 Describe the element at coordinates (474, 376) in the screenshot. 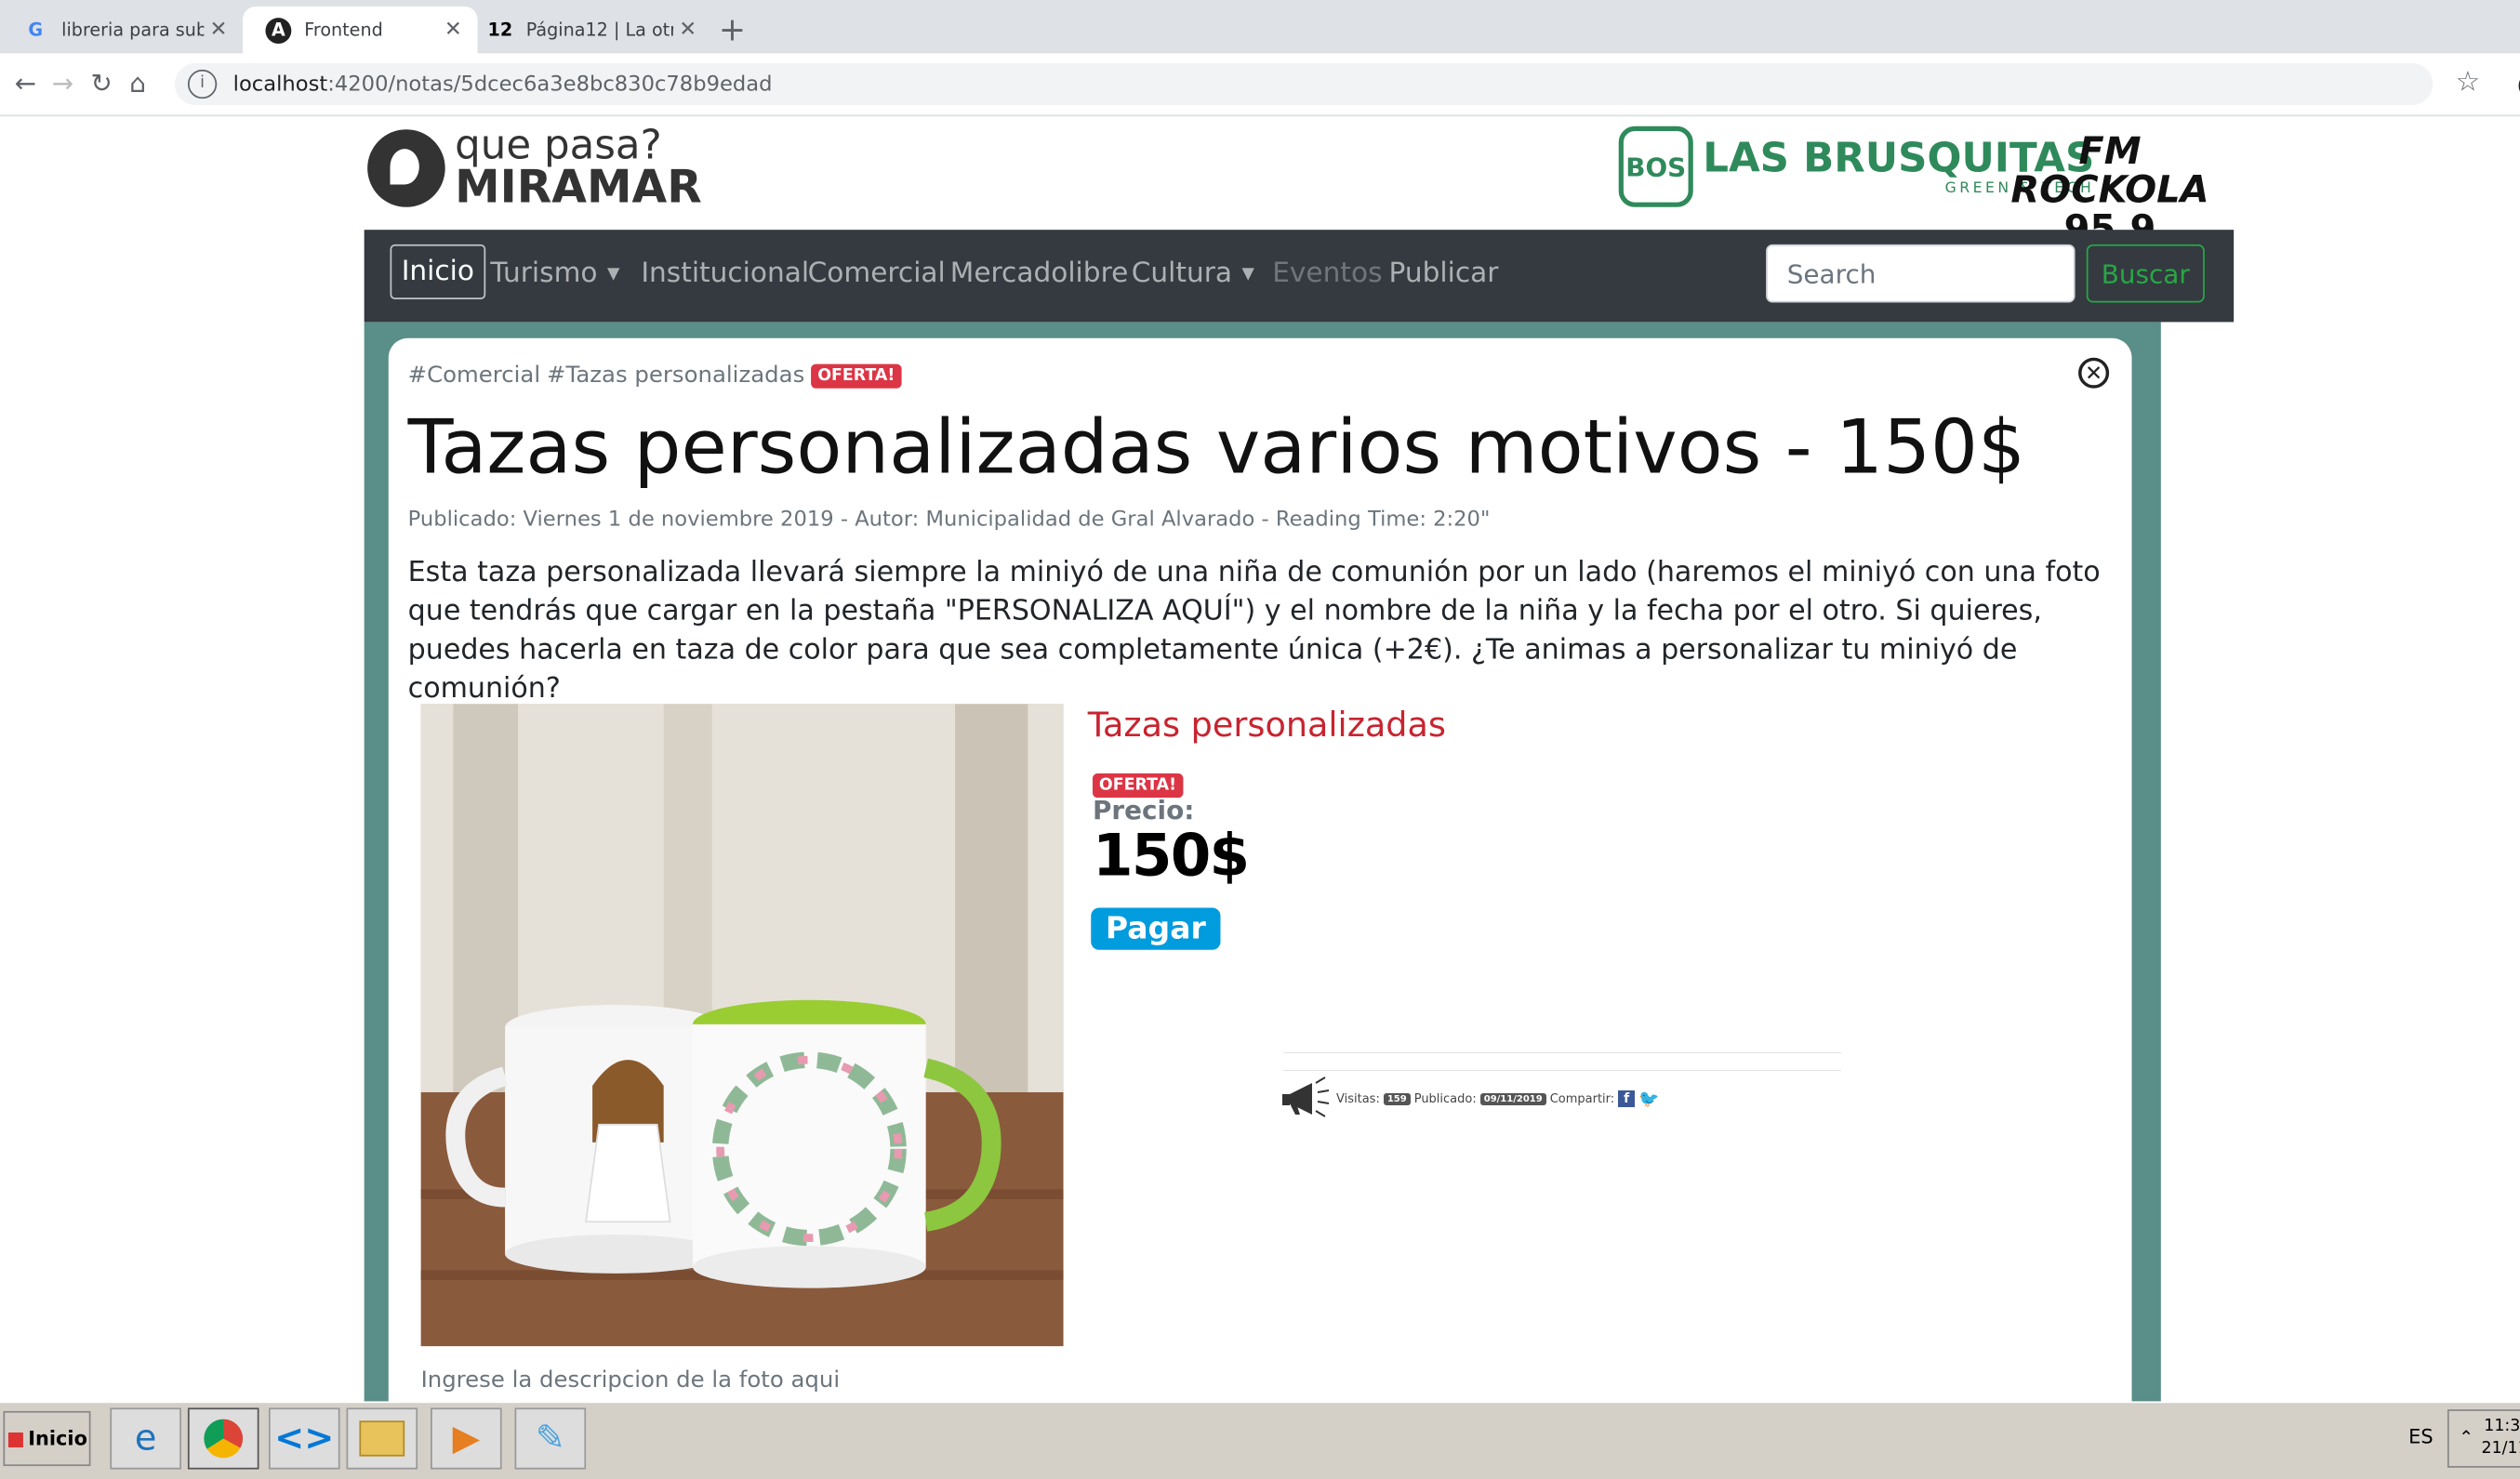

I see `tag-comercial: #Comercial` at that location.